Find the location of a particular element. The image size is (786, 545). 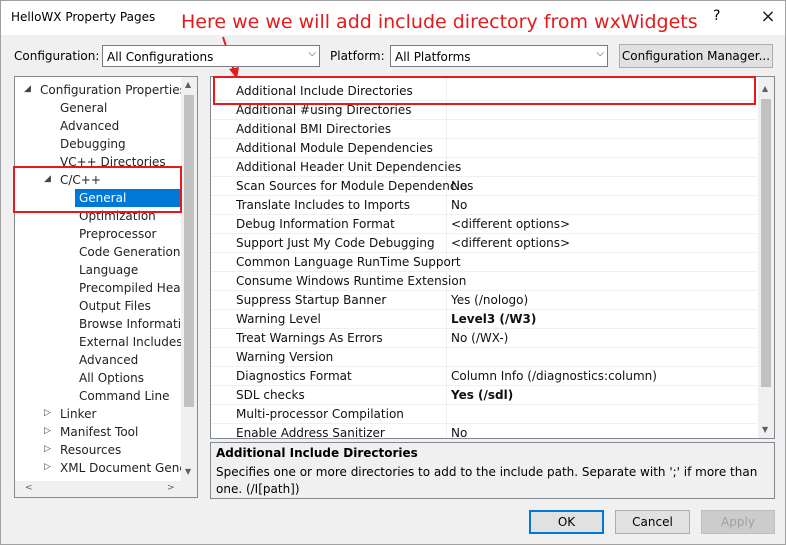

tree-item: Precompiled Heade is located at coordinates (137, 288).